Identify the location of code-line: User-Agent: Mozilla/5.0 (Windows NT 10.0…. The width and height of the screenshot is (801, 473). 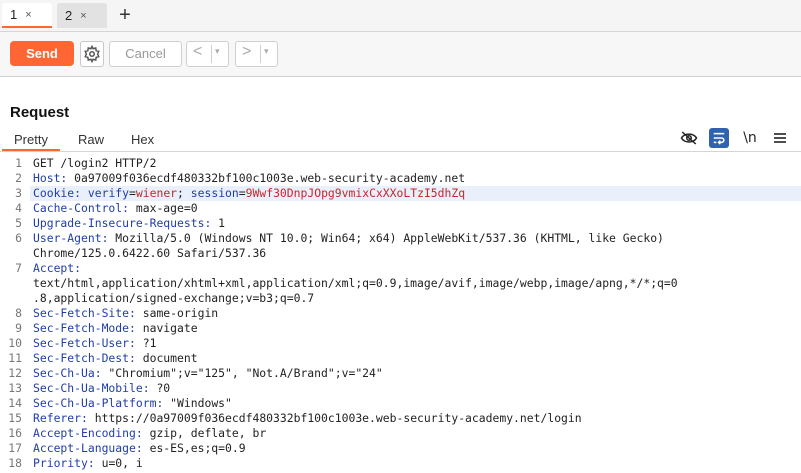
(416, 238).